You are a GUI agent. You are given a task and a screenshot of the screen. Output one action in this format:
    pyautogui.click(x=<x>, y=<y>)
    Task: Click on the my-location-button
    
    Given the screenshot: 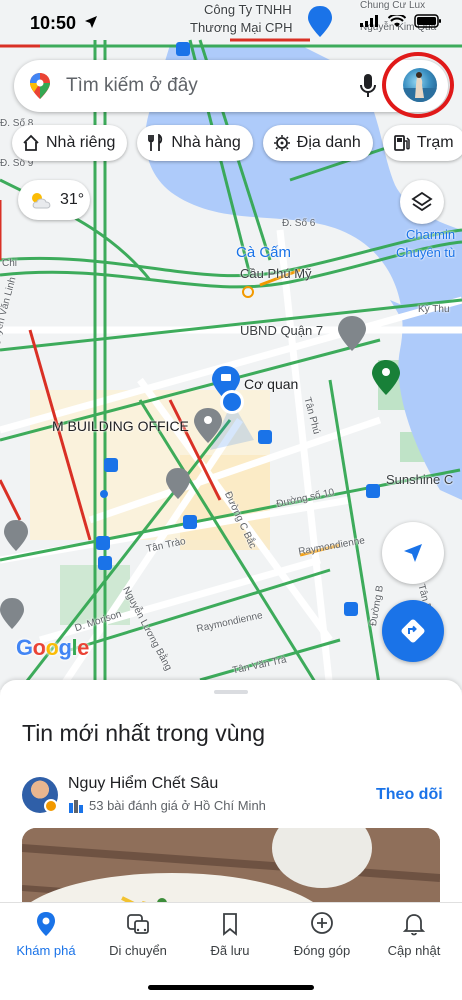 What is the action you would take?
    pyautogui.click(x=413, y=553)
    